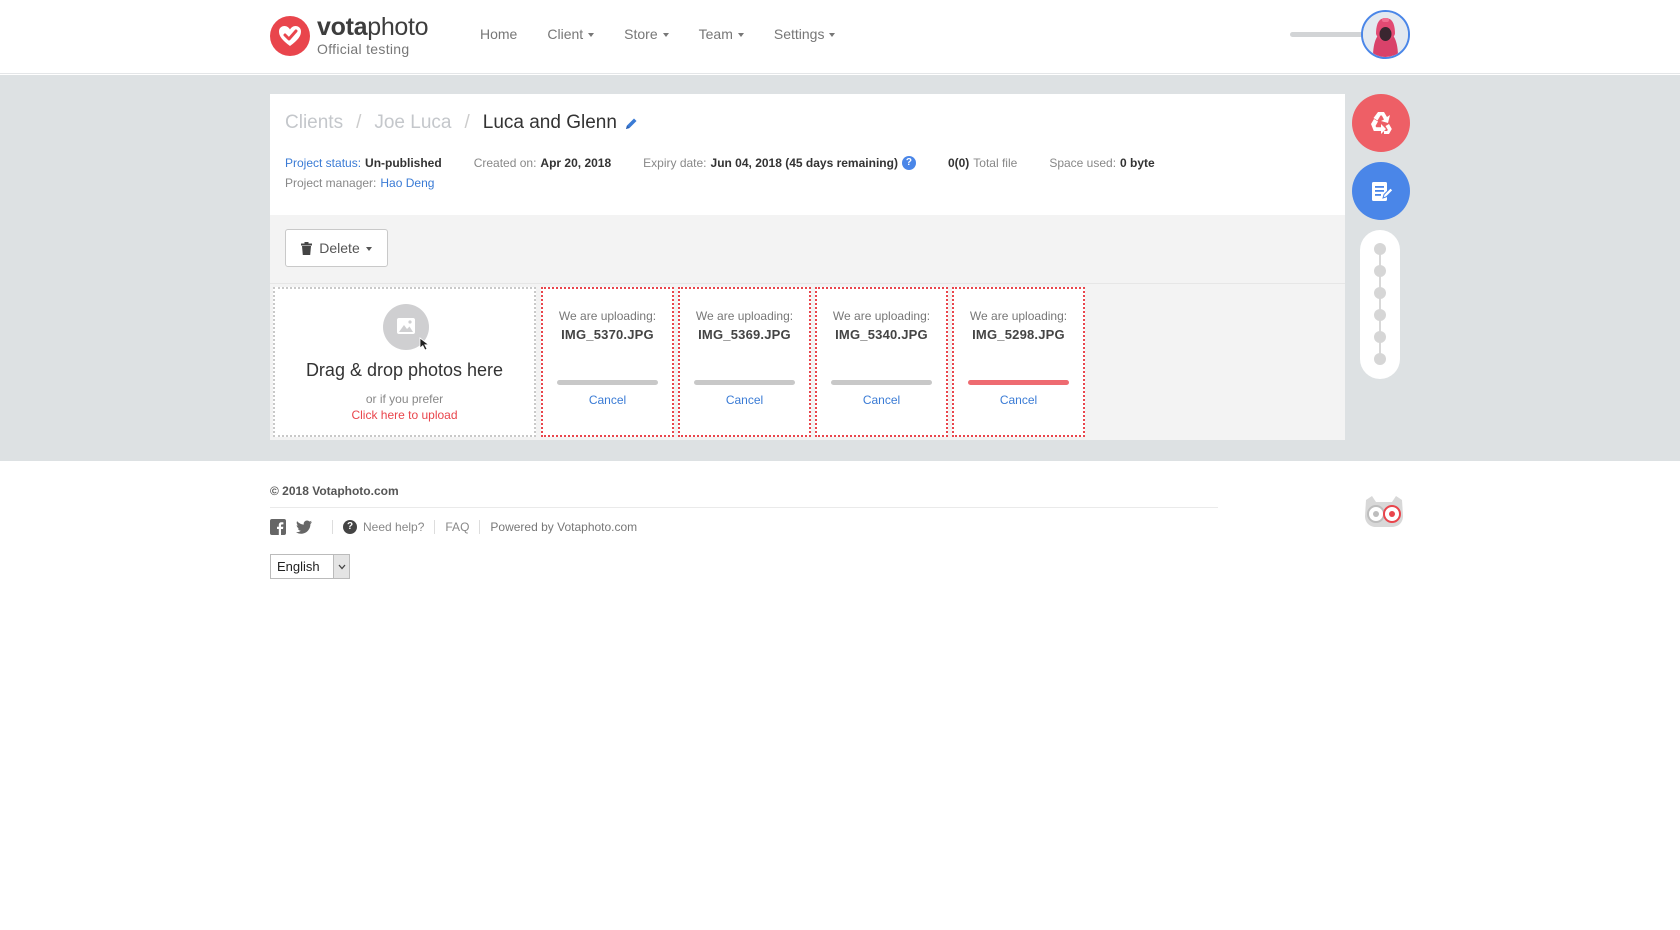 The image size is (1680, 930). Describe the element at coordinates (404, 399) in the screenshot. I see `dropzone-subtitle: or if you prefer` at that location.